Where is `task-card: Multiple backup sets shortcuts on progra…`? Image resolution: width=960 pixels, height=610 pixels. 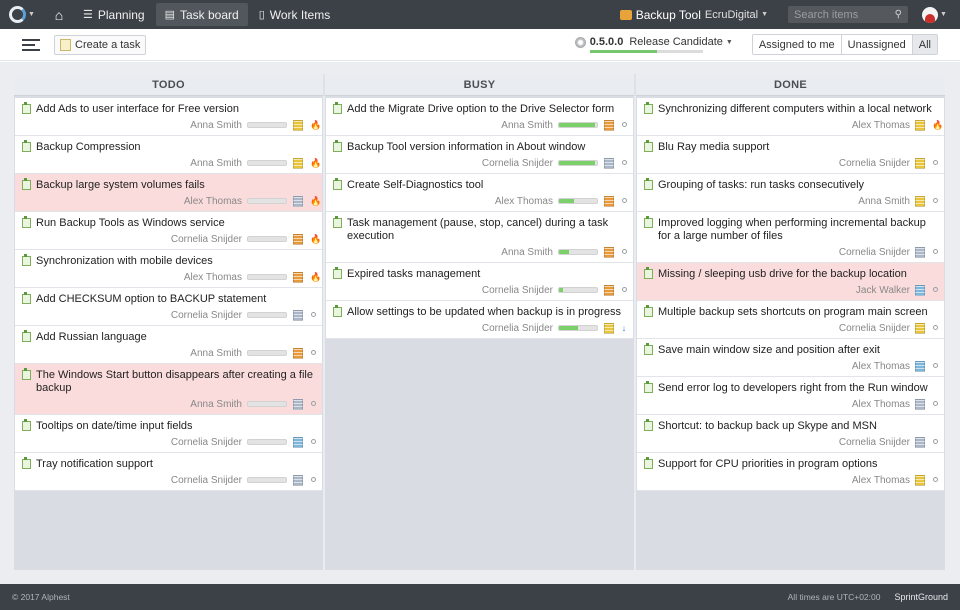
task-card: Multiple backup sets shortcuts on progra… is located at coordinates (790, 320).